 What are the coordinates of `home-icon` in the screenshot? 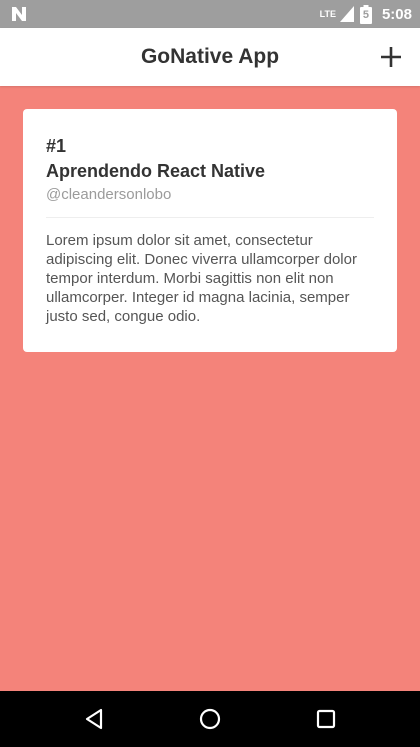 It's located at (210, 719).